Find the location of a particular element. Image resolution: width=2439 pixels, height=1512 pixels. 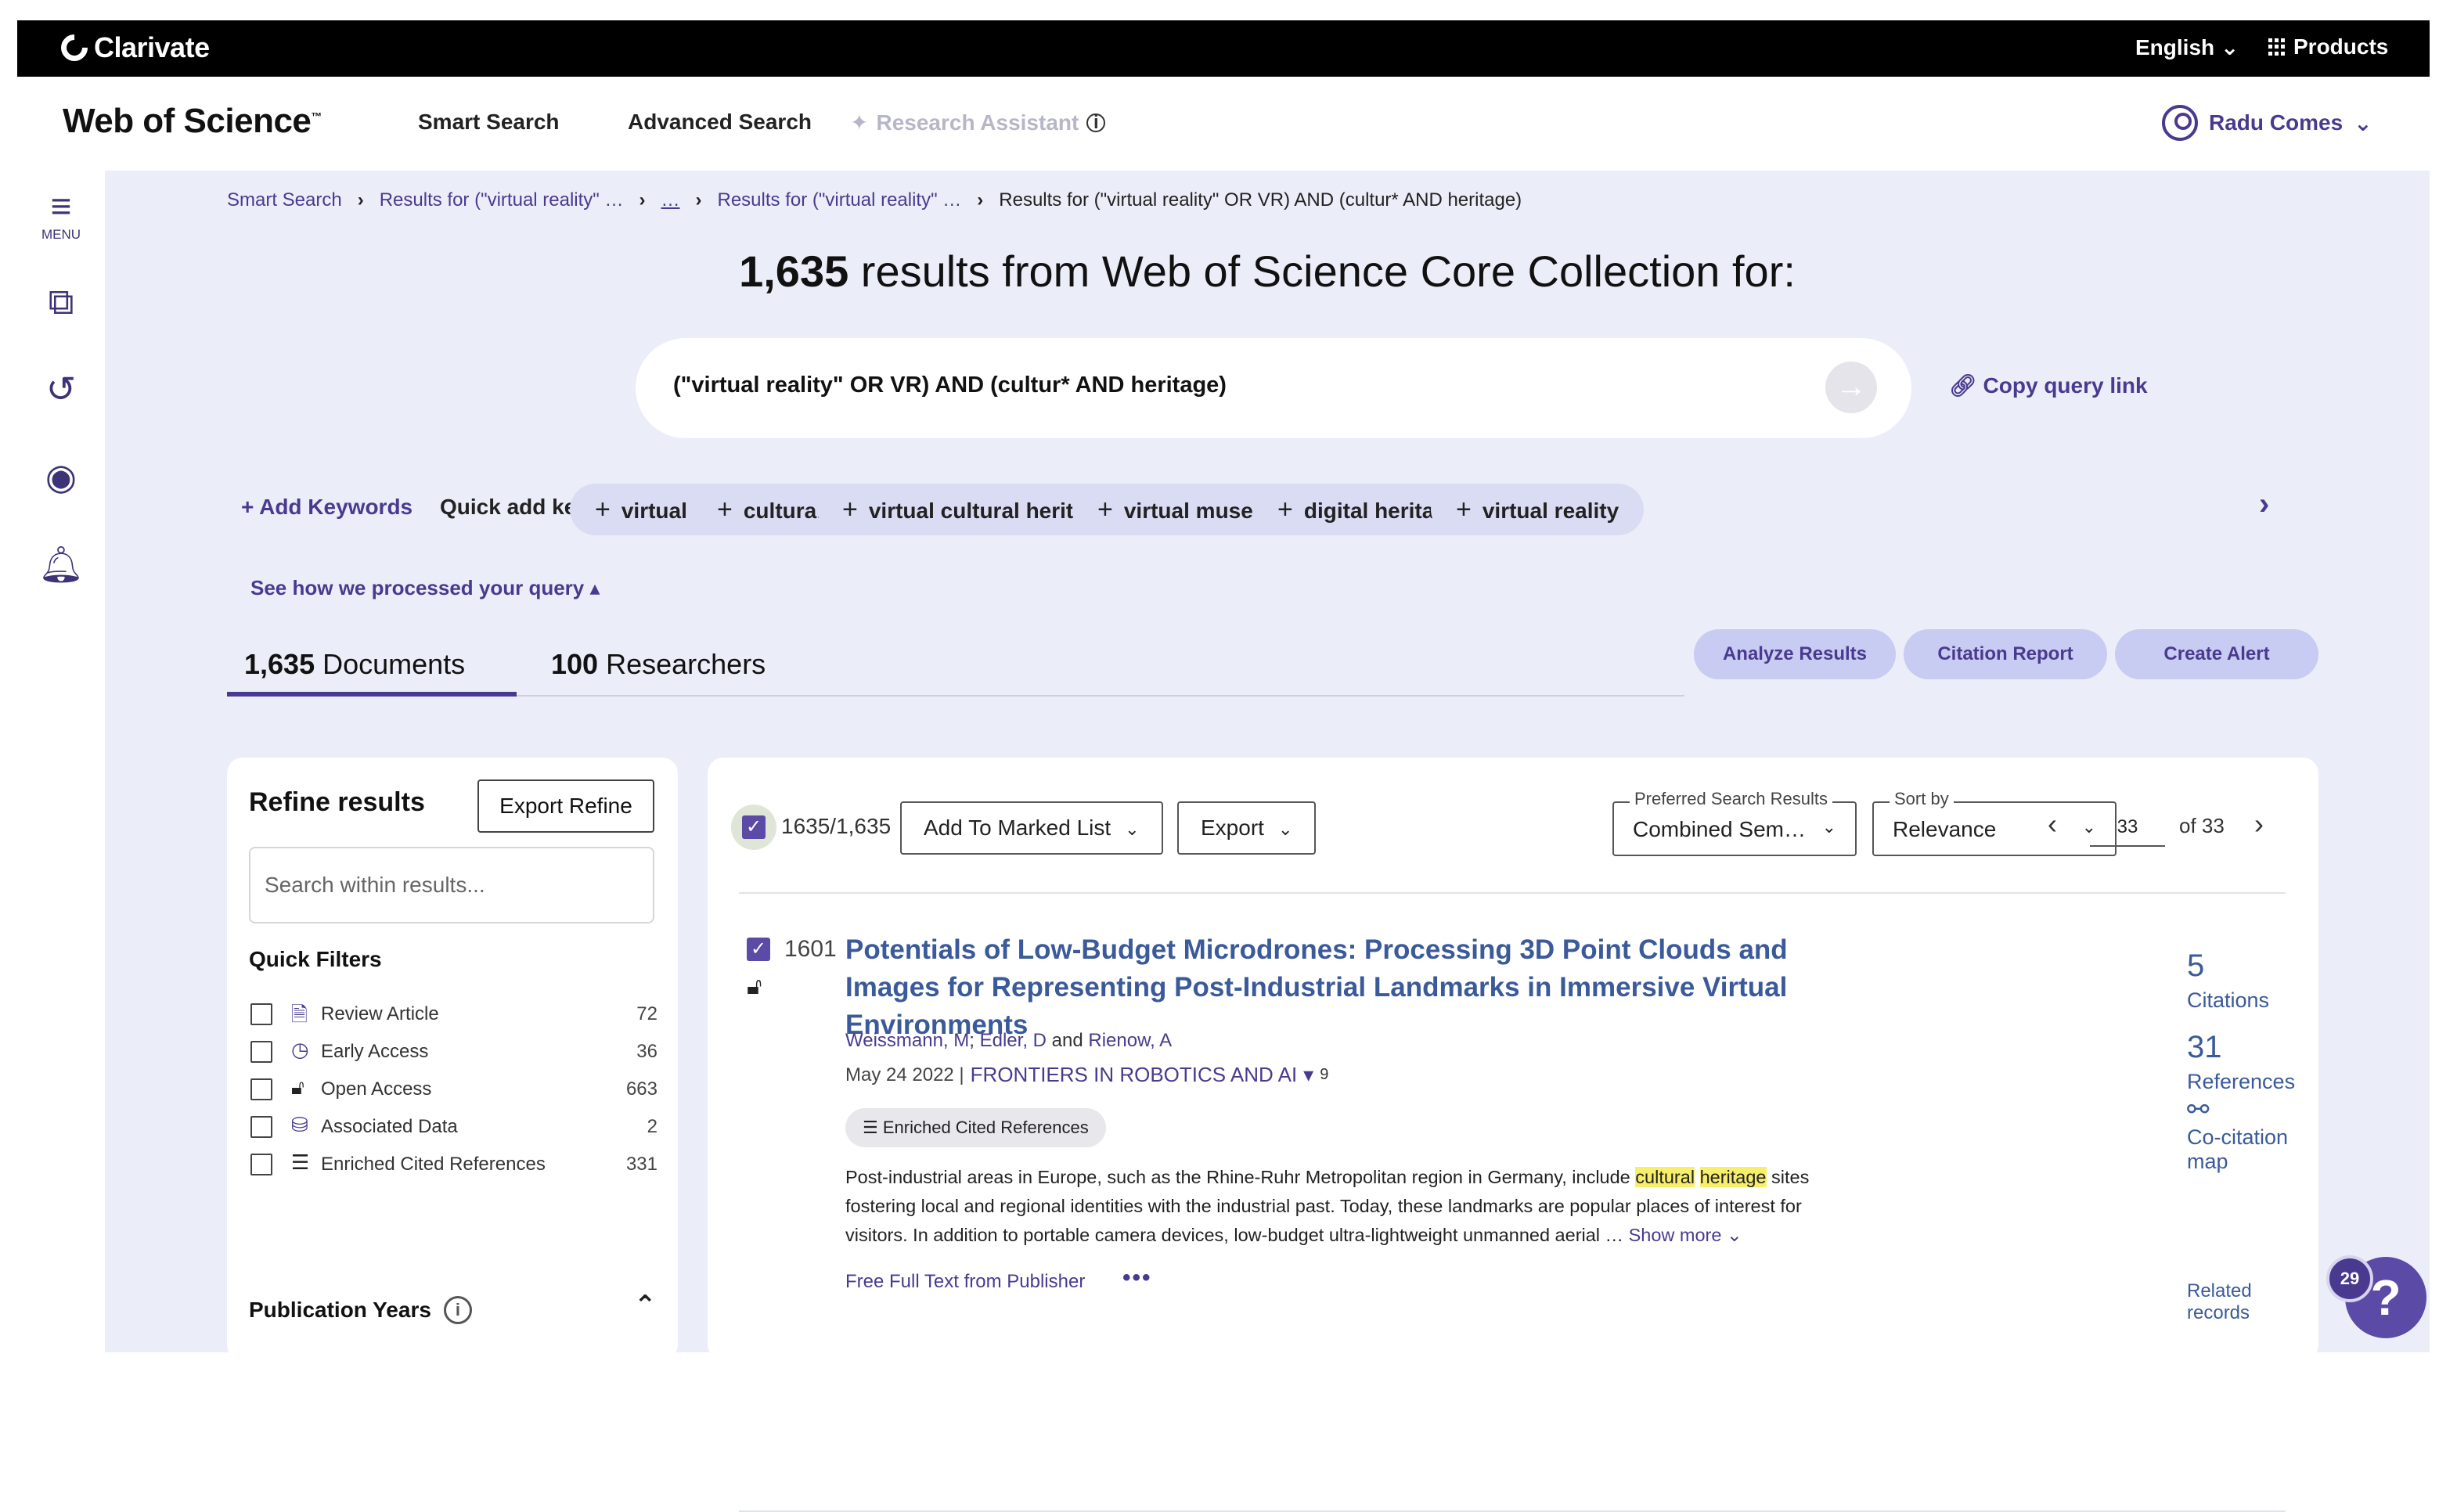

citations-metric: 5 Citations is located at coordinates (2228, 981).